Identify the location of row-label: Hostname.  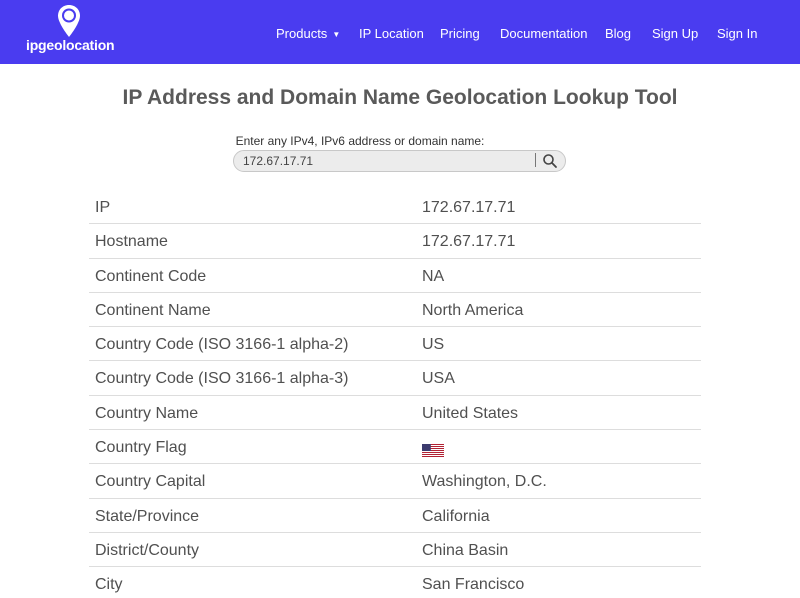
(131, 242).